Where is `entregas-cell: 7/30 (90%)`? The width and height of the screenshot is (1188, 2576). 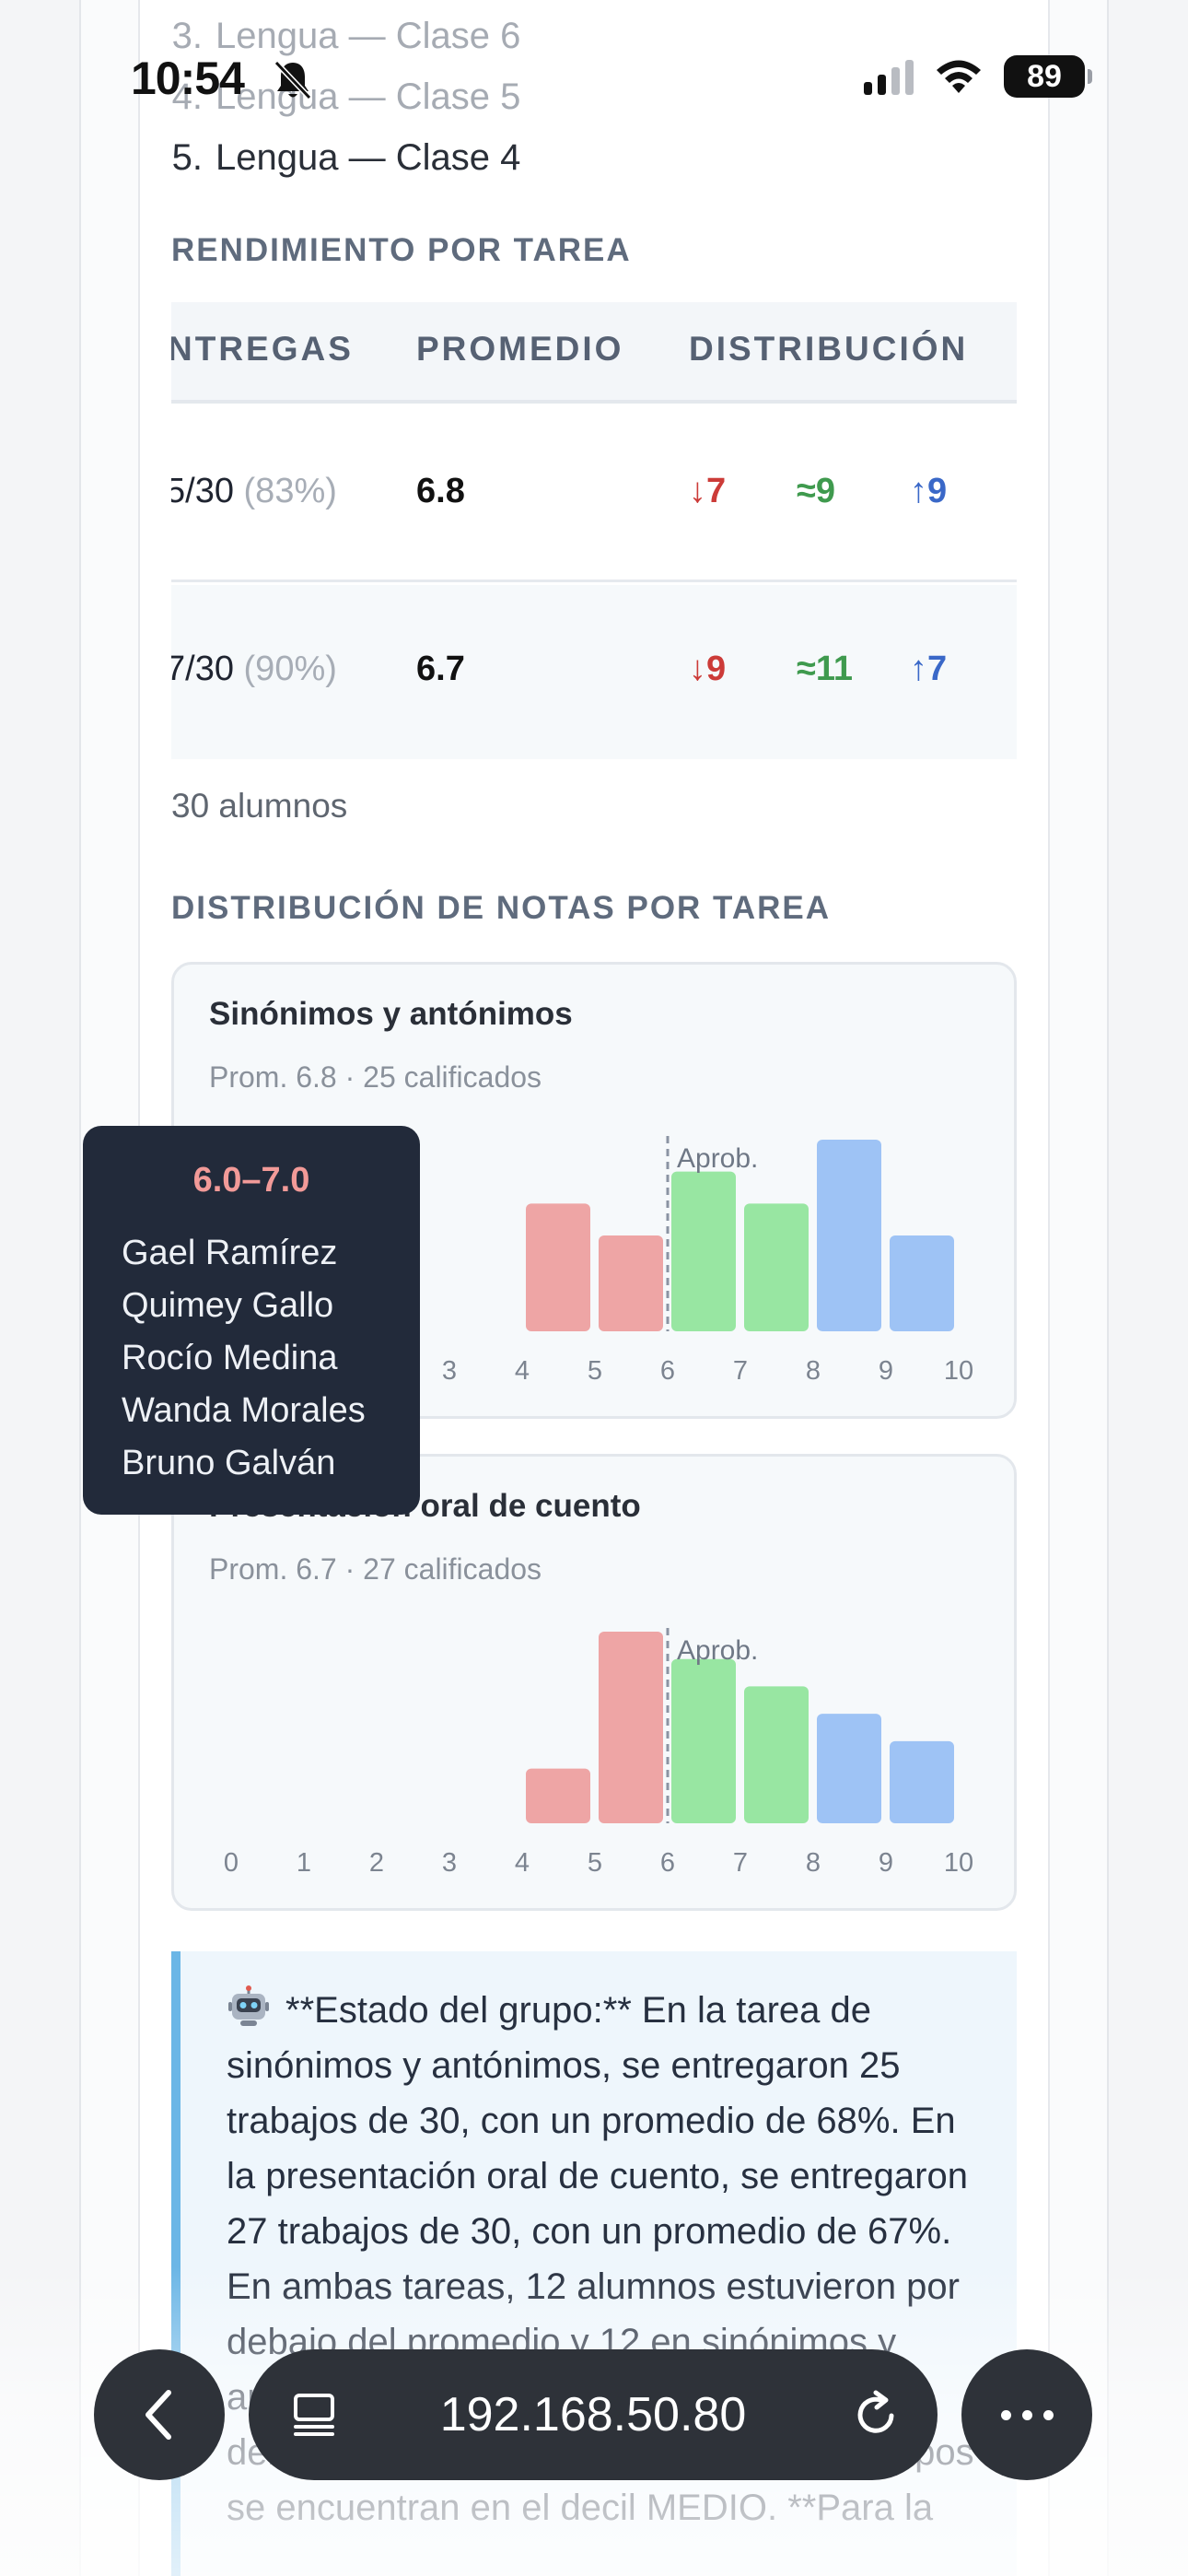 entregas-cell: 7/30 (90%) is located at coordinates (254, 669).